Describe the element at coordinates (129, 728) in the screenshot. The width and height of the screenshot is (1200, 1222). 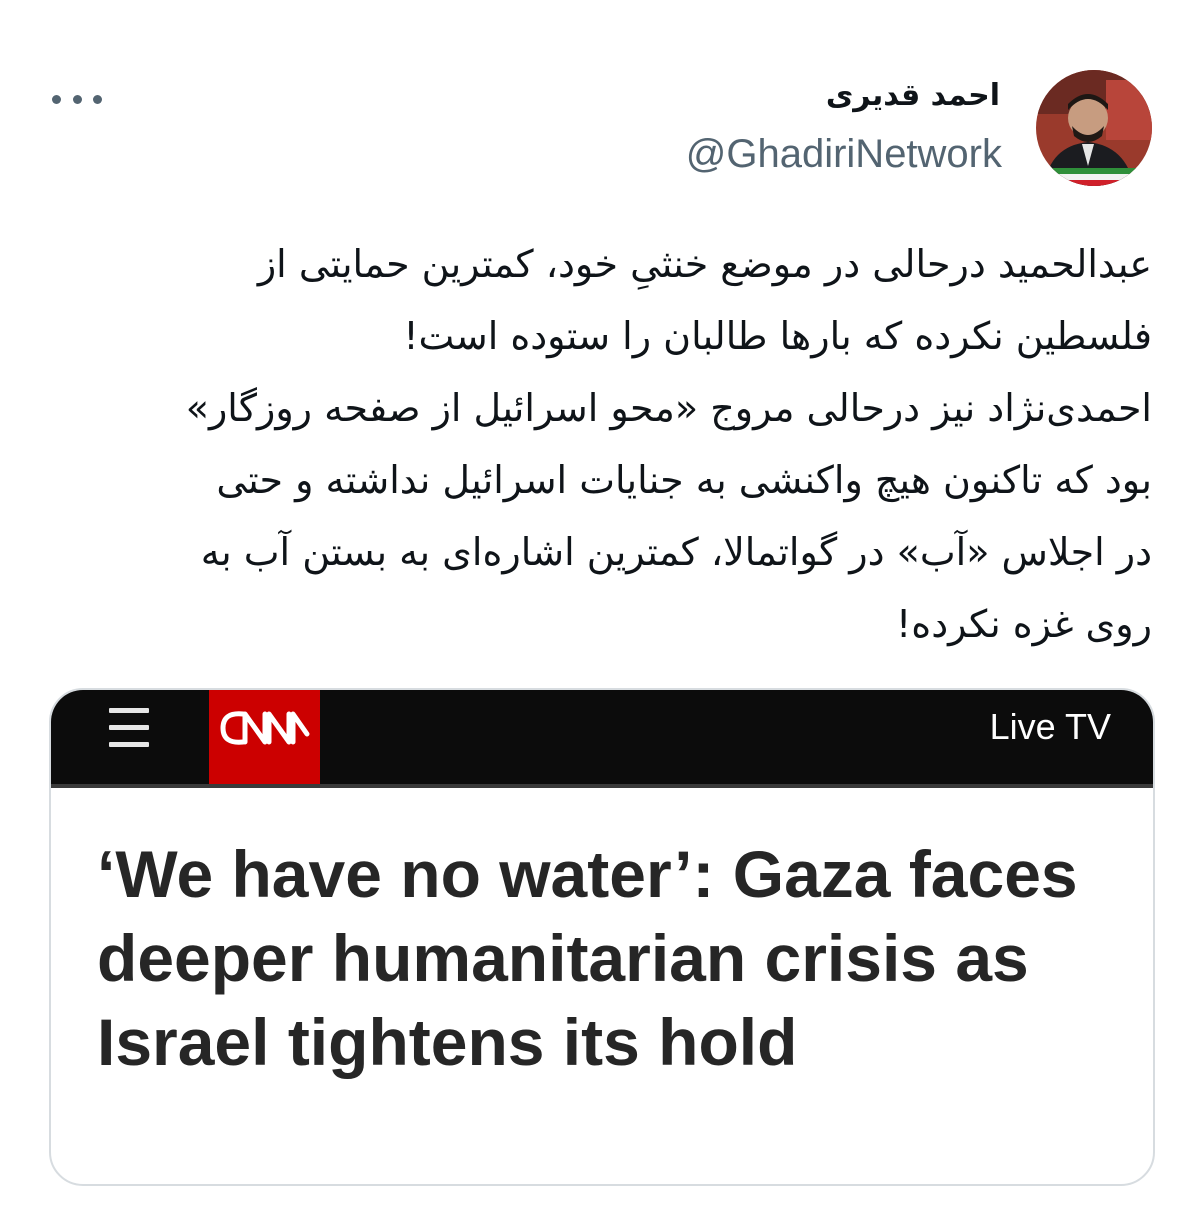
I see `hamburger-menu-icon` at that location.